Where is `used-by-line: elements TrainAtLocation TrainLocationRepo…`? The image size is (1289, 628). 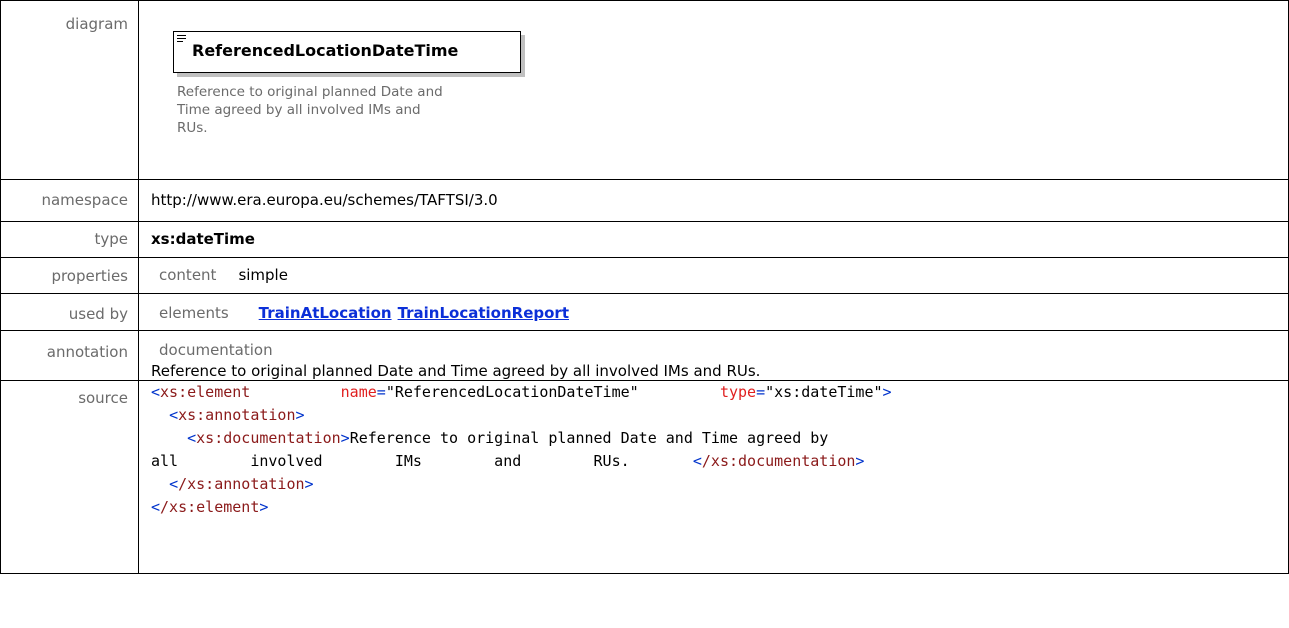
used-by-line: elements TrainAtLocation TrainLocationRepo… is located at coordinates (719, 308).